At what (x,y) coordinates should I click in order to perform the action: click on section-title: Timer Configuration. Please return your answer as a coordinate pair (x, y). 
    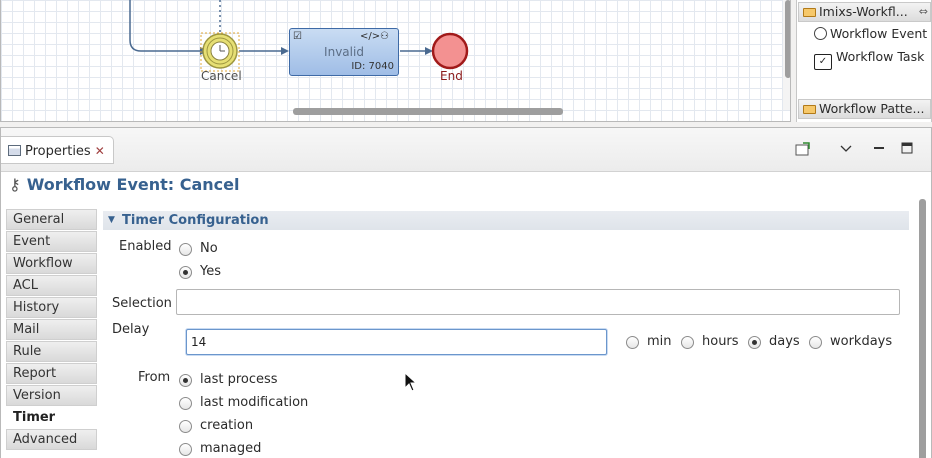
    Looking at the image, I should click on (195, 220).